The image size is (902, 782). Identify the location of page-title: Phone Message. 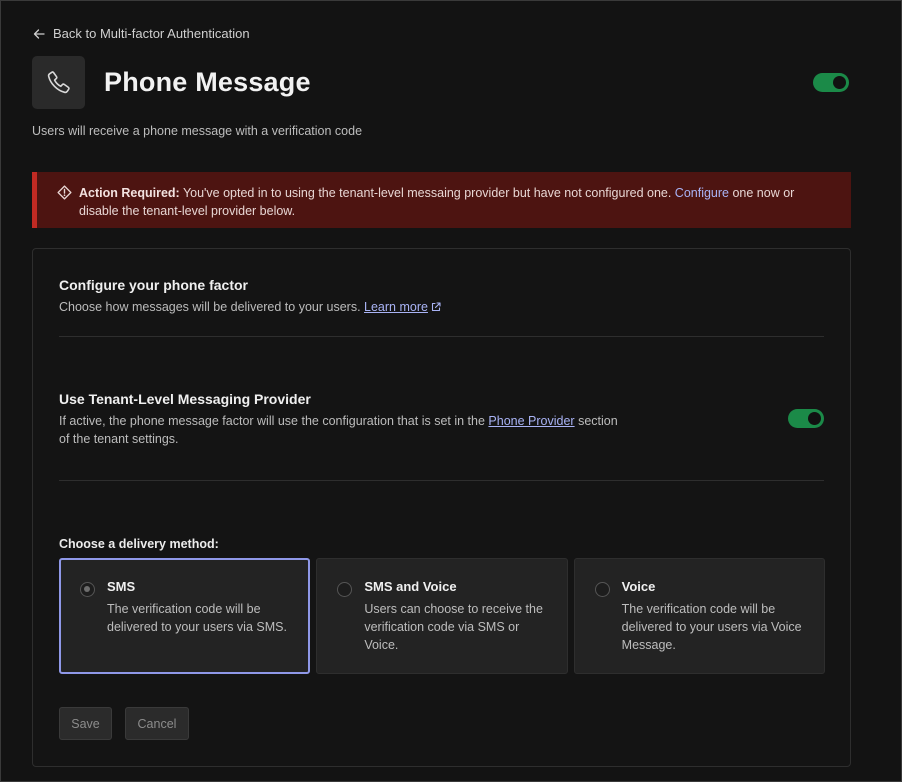
(207, 81).